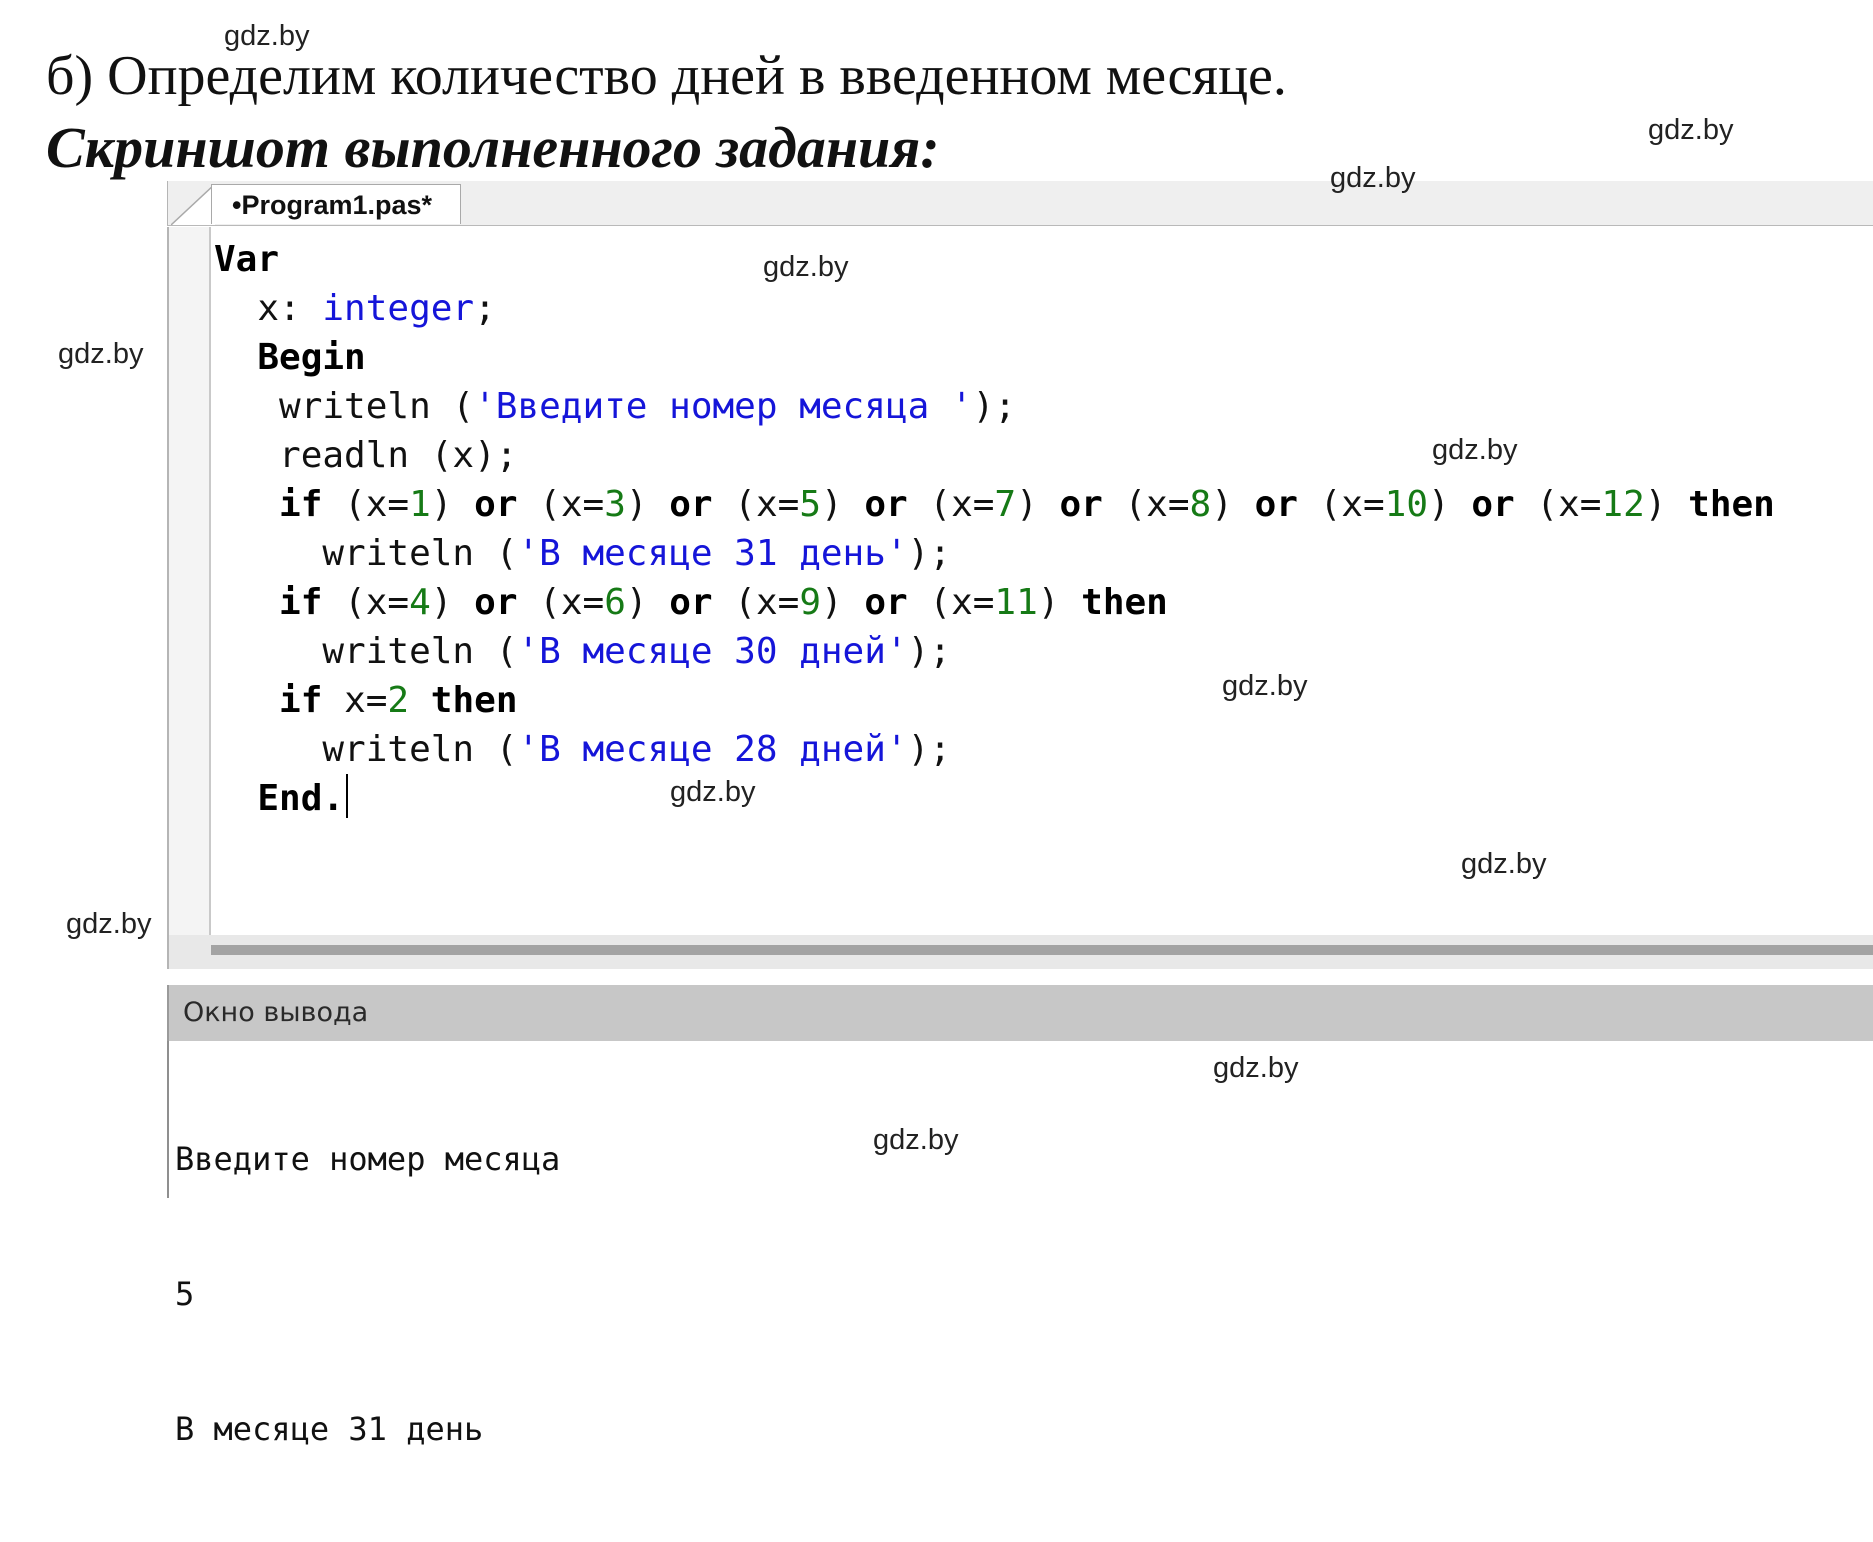 This screenshot has width=1873, height=1542. I want to click on code-line: Begin, so click(994, 357).